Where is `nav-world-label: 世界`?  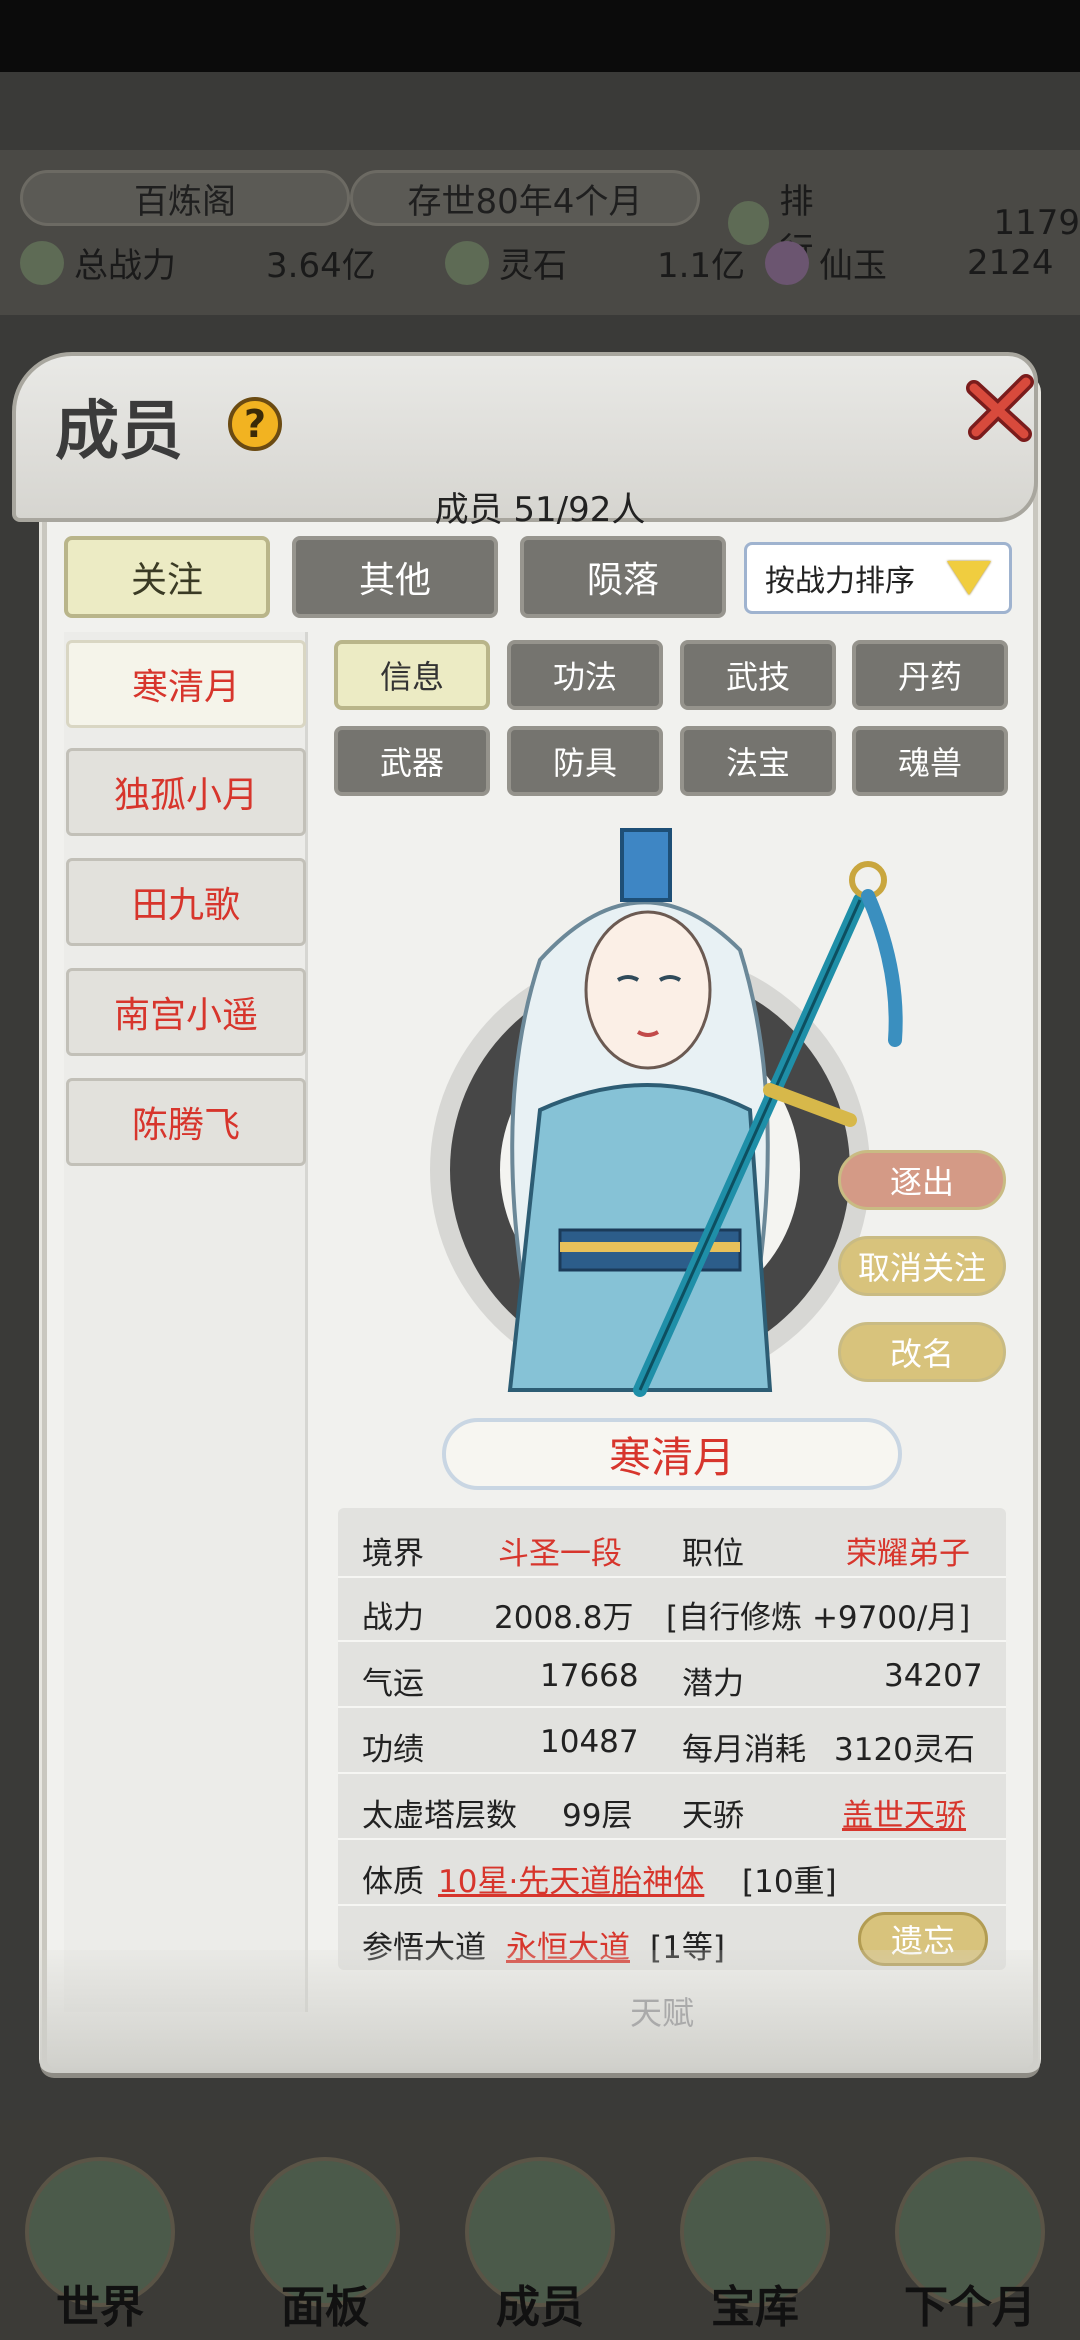 nav-world-label: 世界 is located at coordinates (100, 2307).